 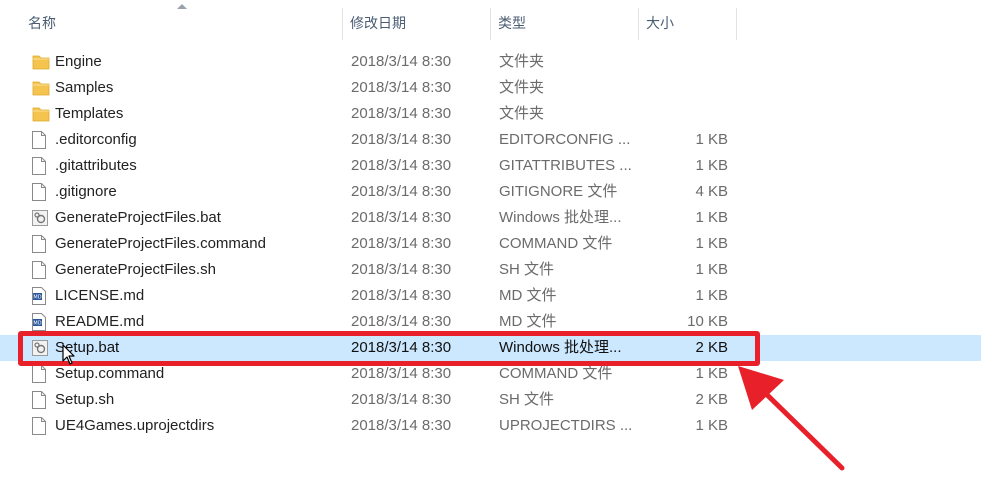 I want to click on file-row: Samples 2018/3/14 8:30 文件夹, so click(x=490, y=88).